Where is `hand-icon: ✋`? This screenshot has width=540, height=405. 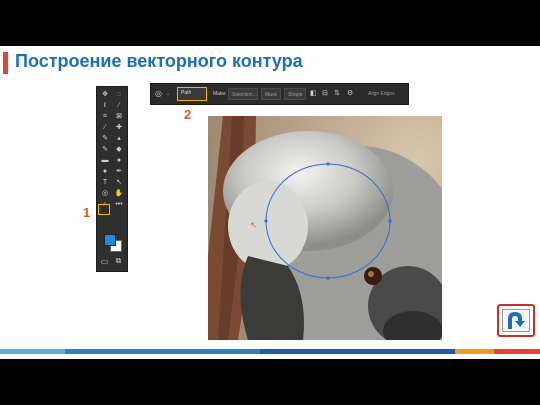 hand-icon: ✋ is located at coordinates (119, 193).